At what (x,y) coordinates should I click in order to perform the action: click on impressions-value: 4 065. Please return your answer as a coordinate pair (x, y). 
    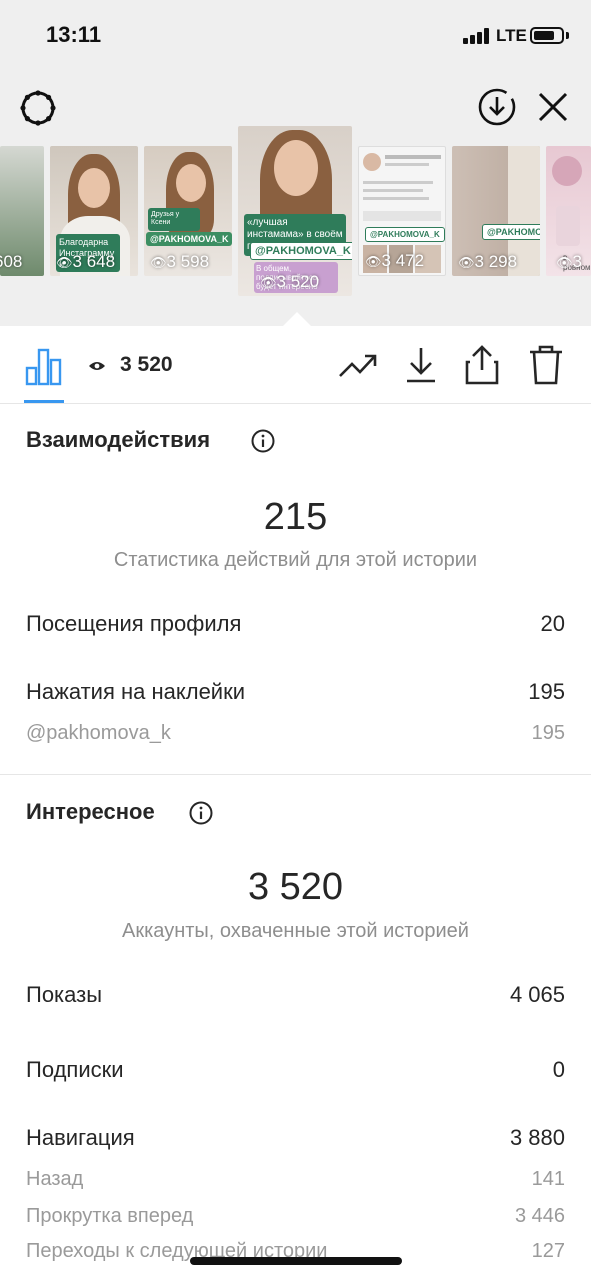
    Looking at the image, I should click on (537, 994).